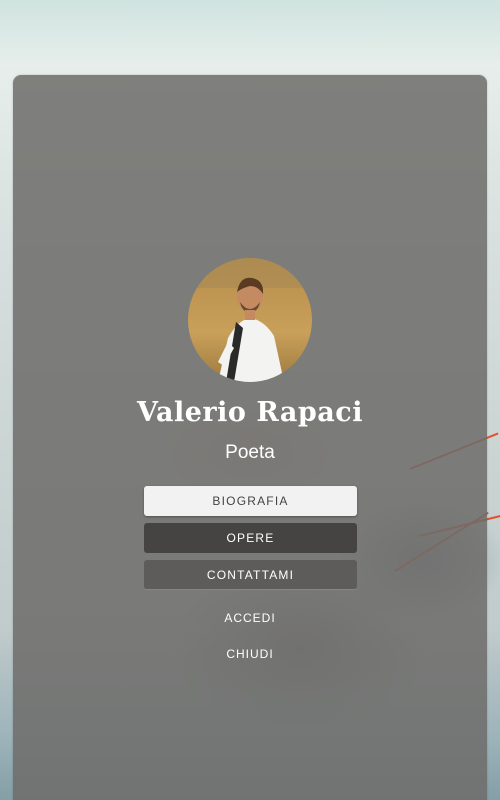 The height and width of the screenshot is (800, 500). Describe the element at coordinates (250, 501) in the screenshot. I see `biography-button: BIOGRAFIA` at that location.